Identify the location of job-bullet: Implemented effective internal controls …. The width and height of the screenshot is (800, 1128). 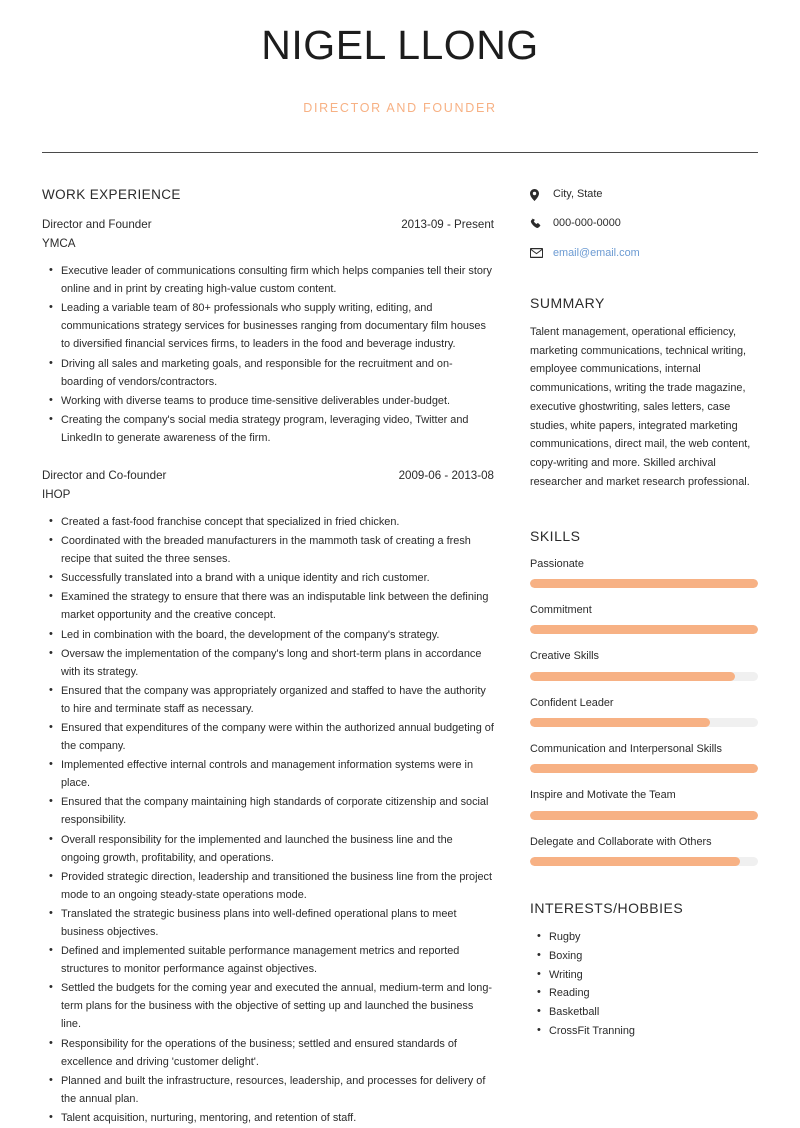
(271, 773).